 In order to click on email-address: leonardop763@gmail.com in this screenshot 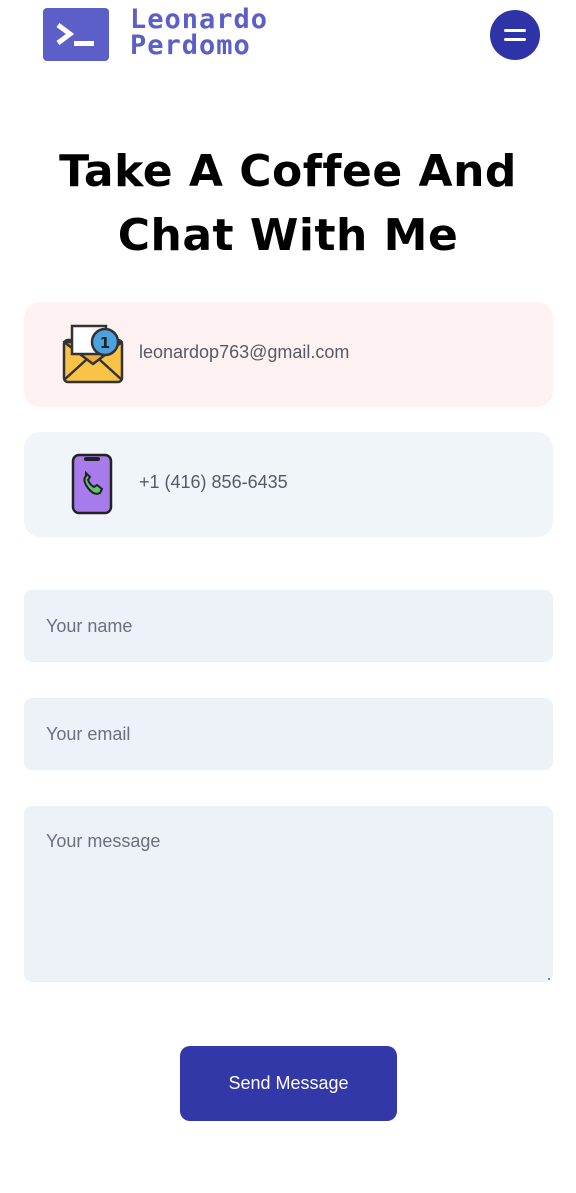, I will do `click(244, 352)`.